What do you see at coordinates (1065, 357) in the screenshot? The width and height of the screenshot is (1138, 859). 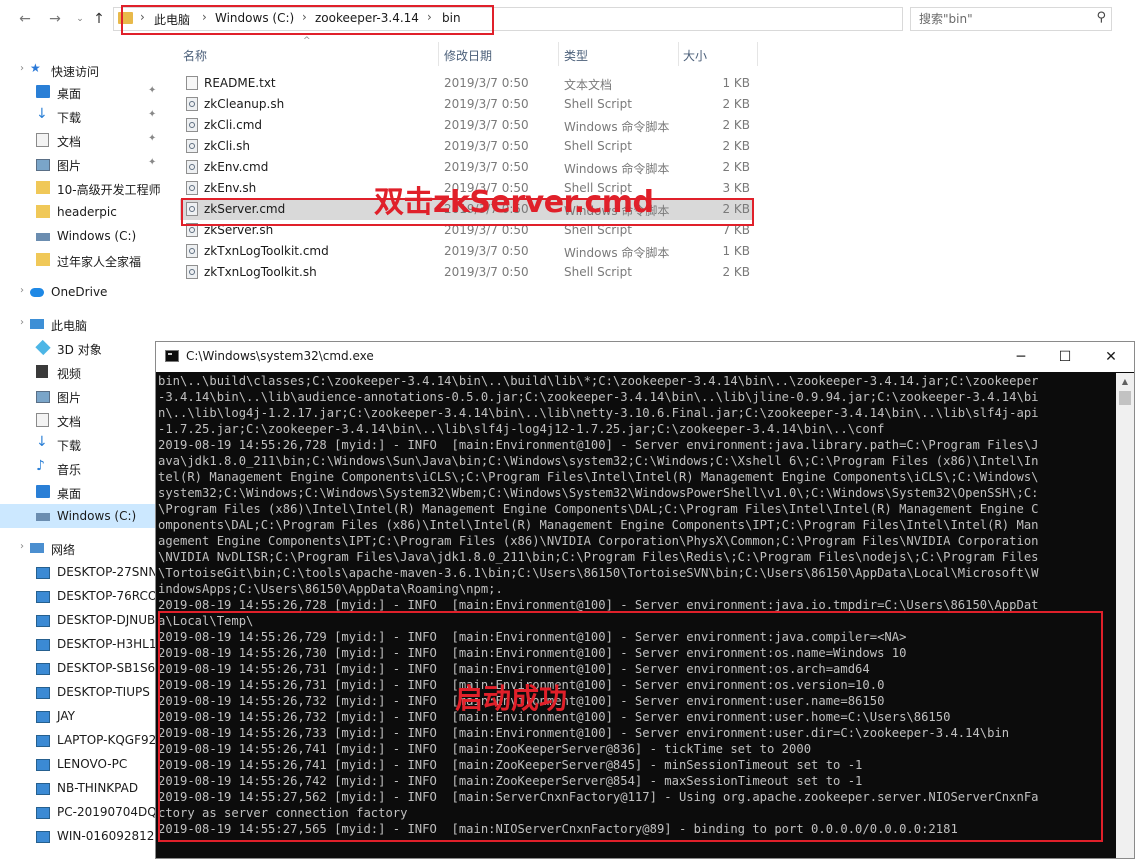 I see `maximize-button: ☐` at bounding box center [1065, 357].